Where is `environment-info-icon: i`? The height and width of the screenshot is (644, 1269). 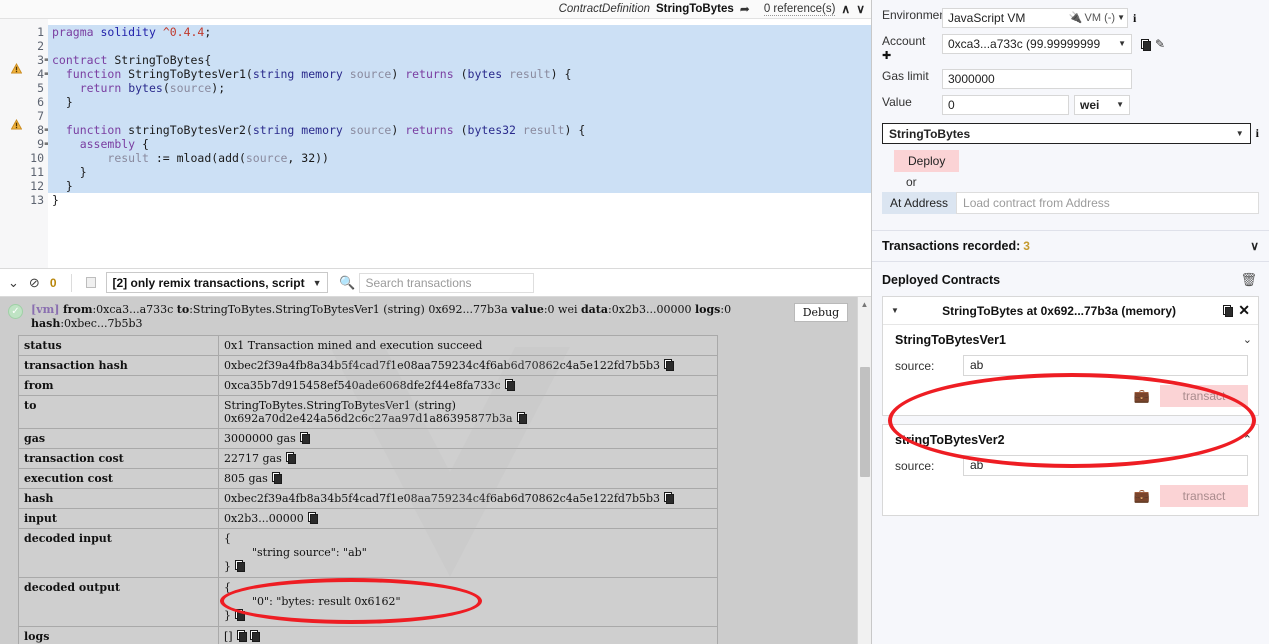 environment-info-icon: i is located at coordinates (1134, 18).